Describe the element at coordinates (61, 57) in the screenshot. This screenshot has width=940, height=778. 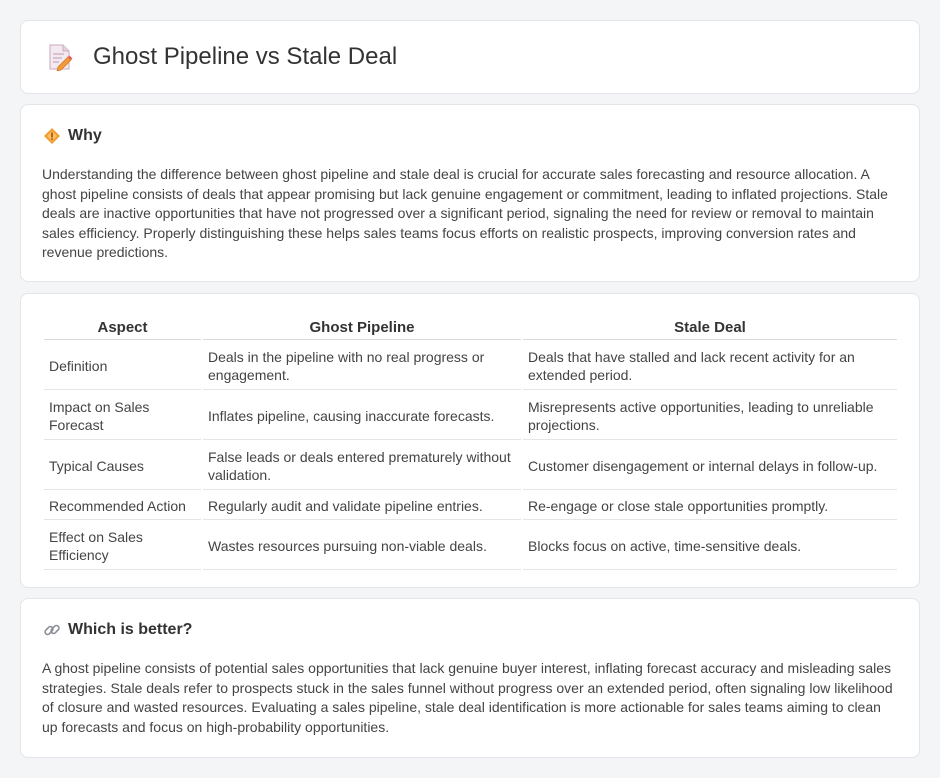
I see `document-pencil-icon` at that location.